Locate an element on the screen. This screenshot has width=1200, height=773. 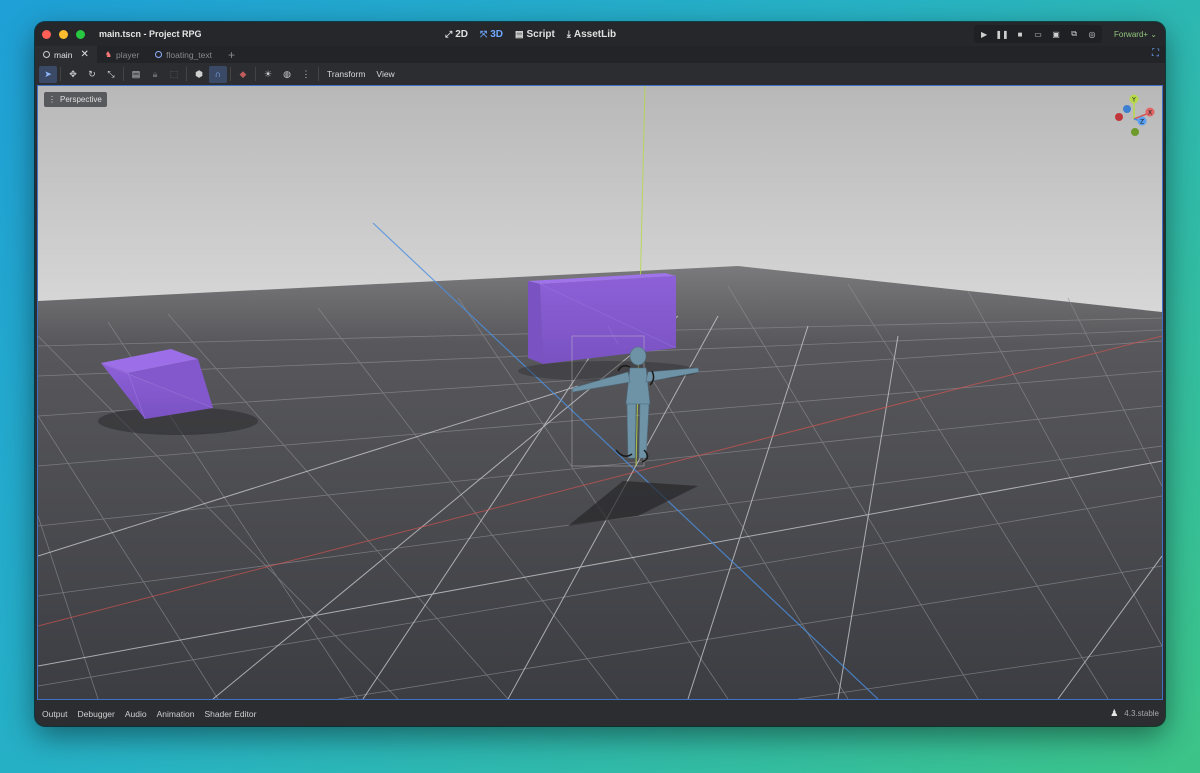
move-mode-icon: ✥ is located at coordinates (73, 74).